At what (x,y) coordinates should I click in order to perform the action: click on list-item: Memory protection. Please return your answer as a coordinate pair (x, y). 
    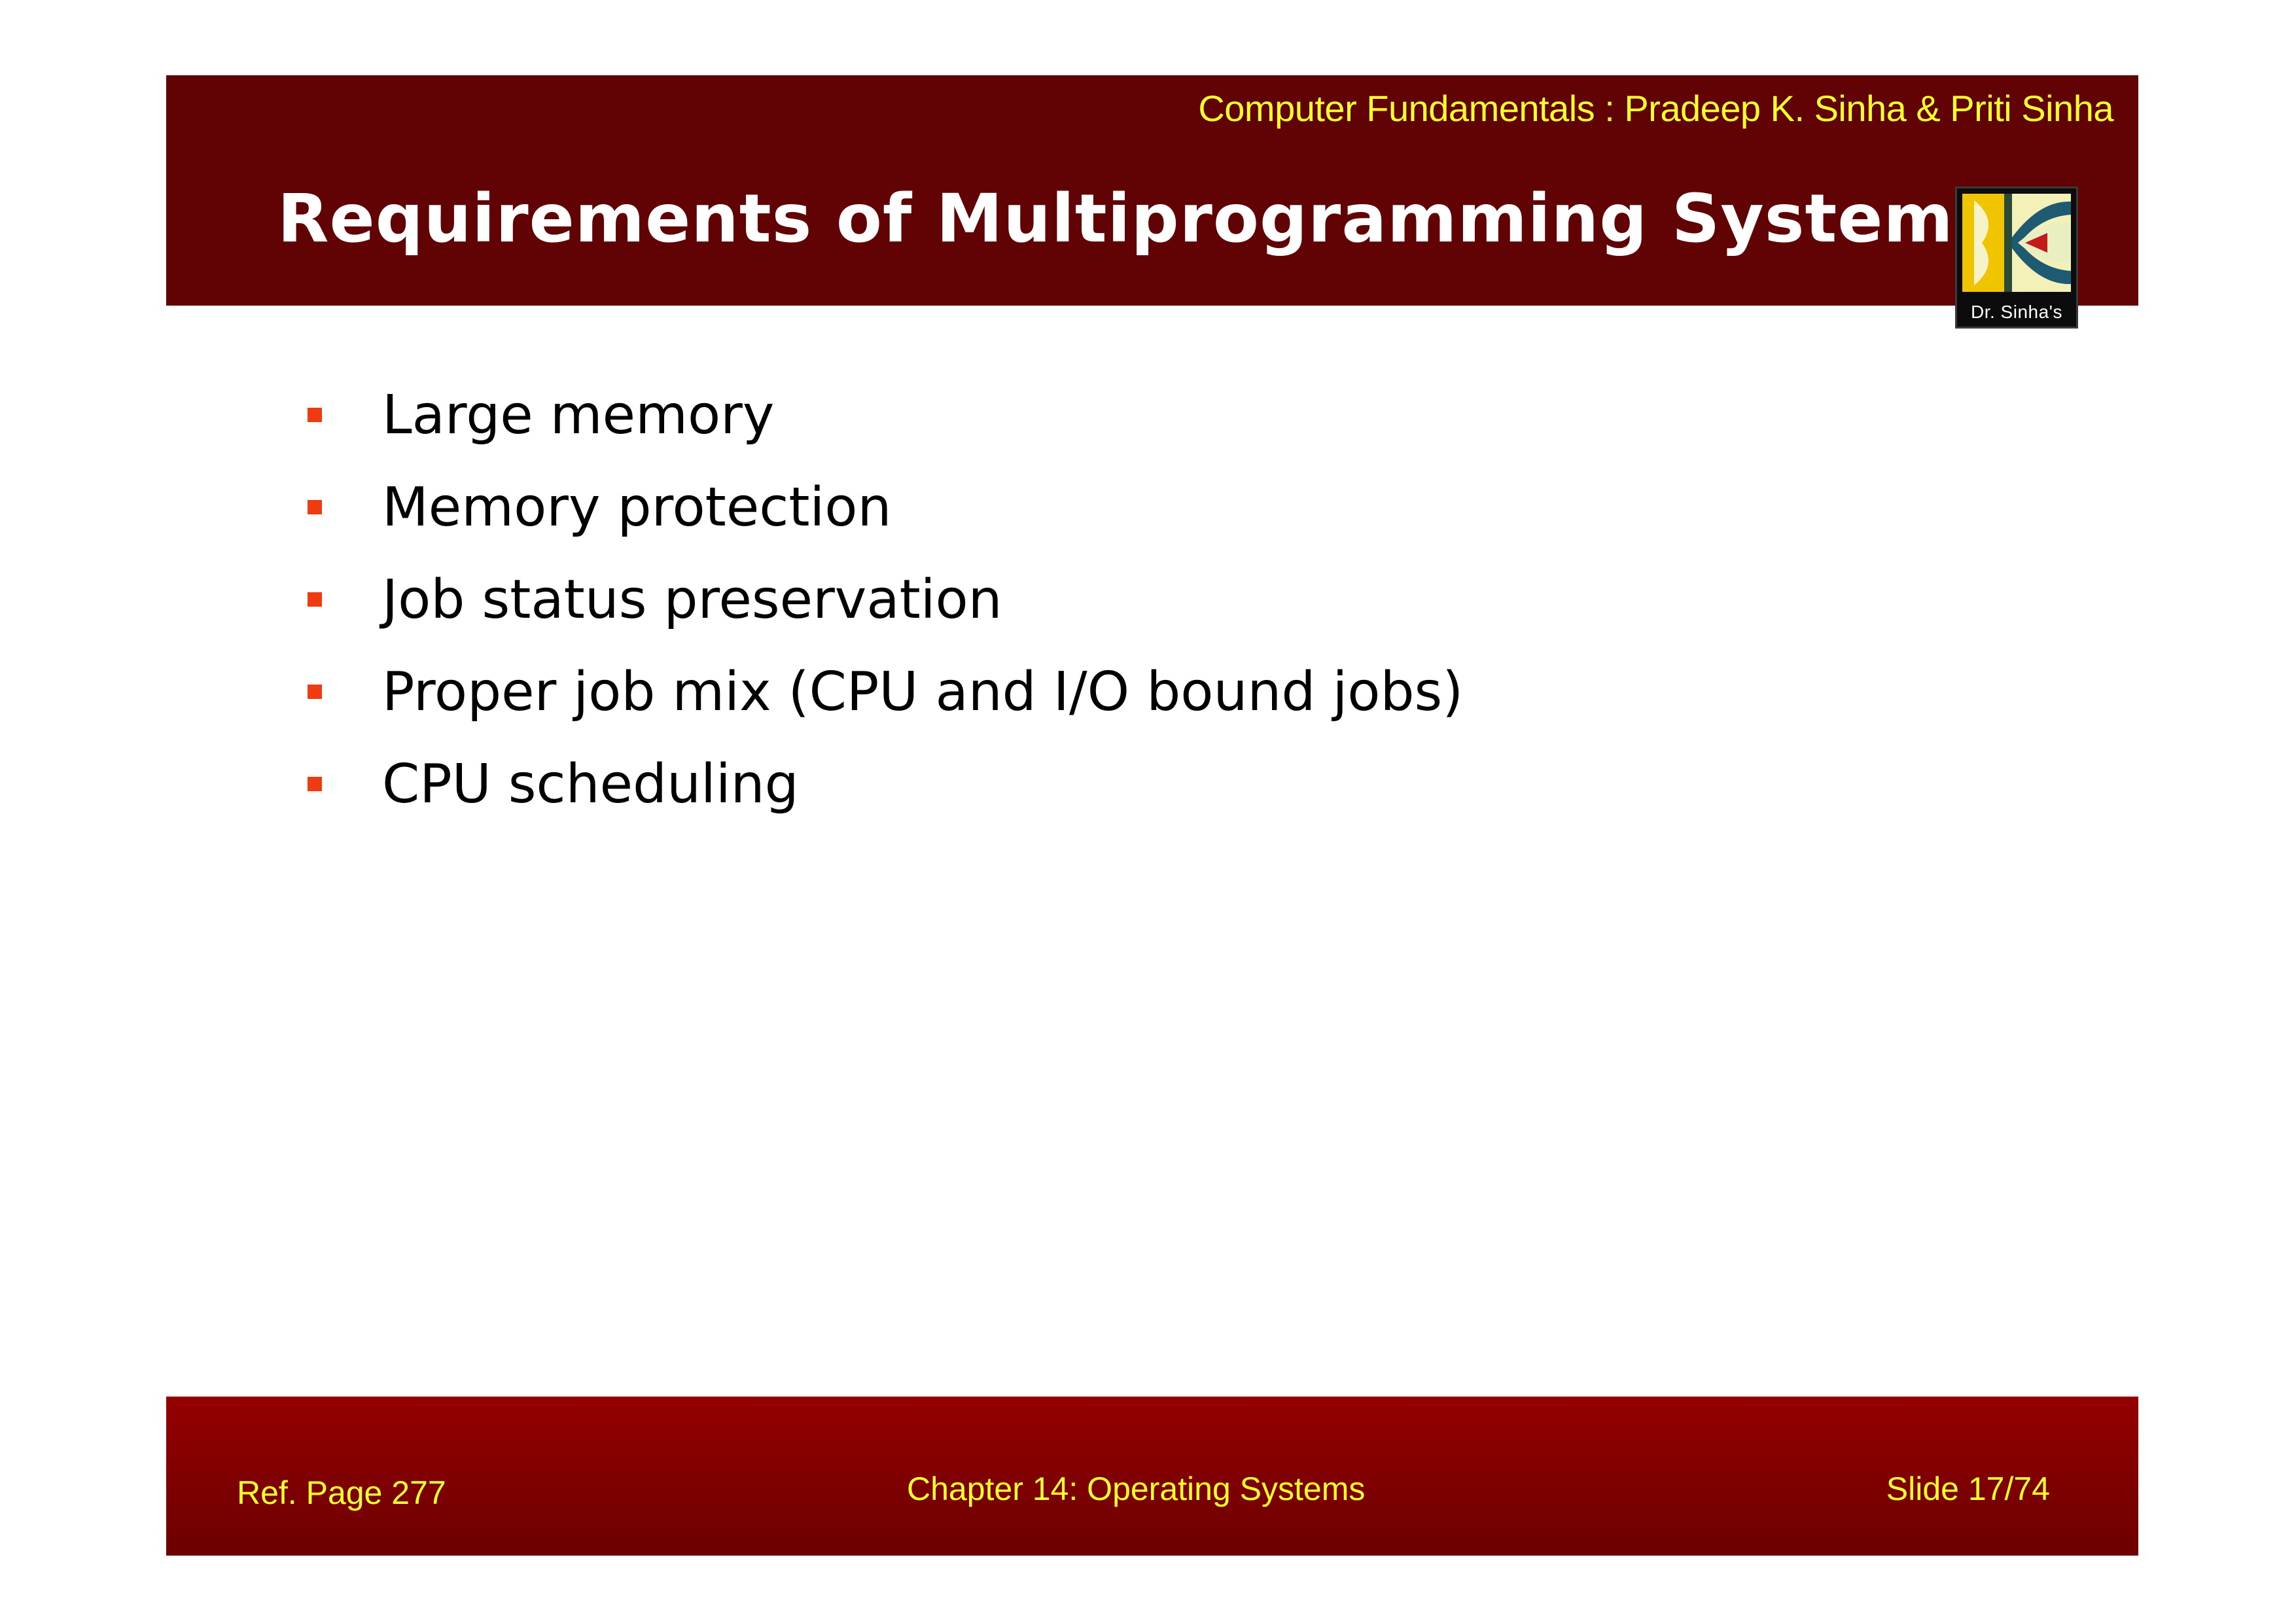
    Looking at the image, I should click on (885, 518).